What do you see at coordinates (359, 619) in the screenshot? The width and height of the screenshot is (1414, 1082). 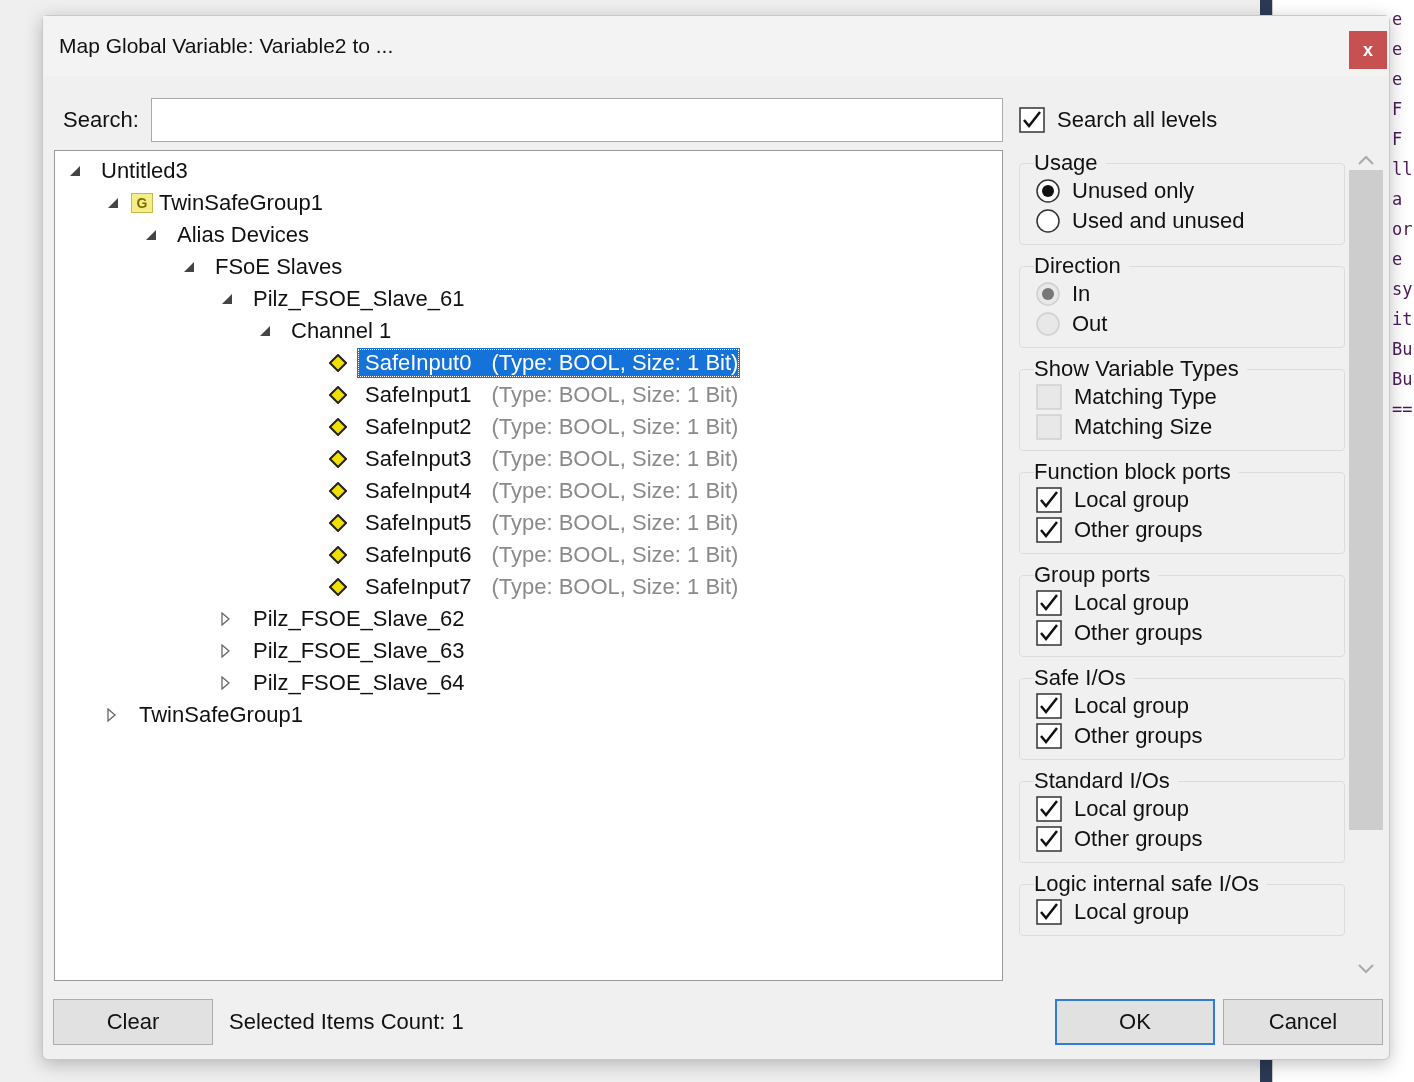 I see `tree-item: Pilz_FSOE_Slave_62` at bounding box center [359, 619].